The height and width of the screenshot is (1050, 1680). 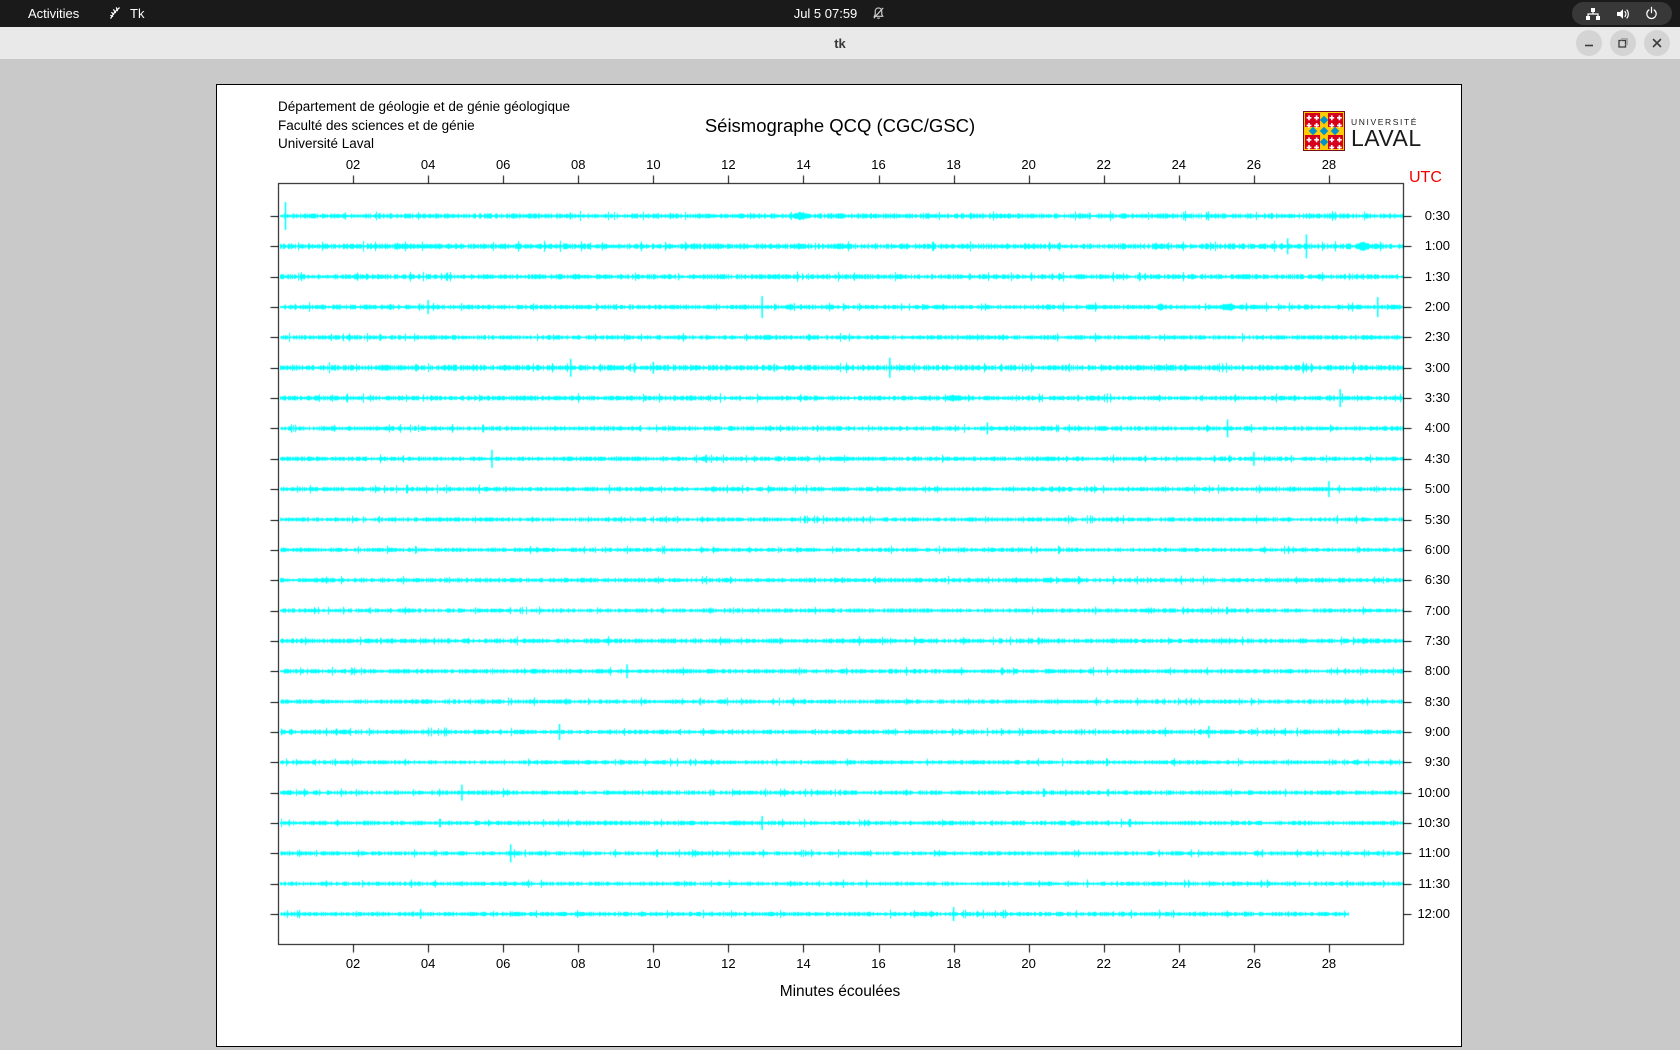 I want to click on x-tick-top: 06, so click(x=503, y=164).